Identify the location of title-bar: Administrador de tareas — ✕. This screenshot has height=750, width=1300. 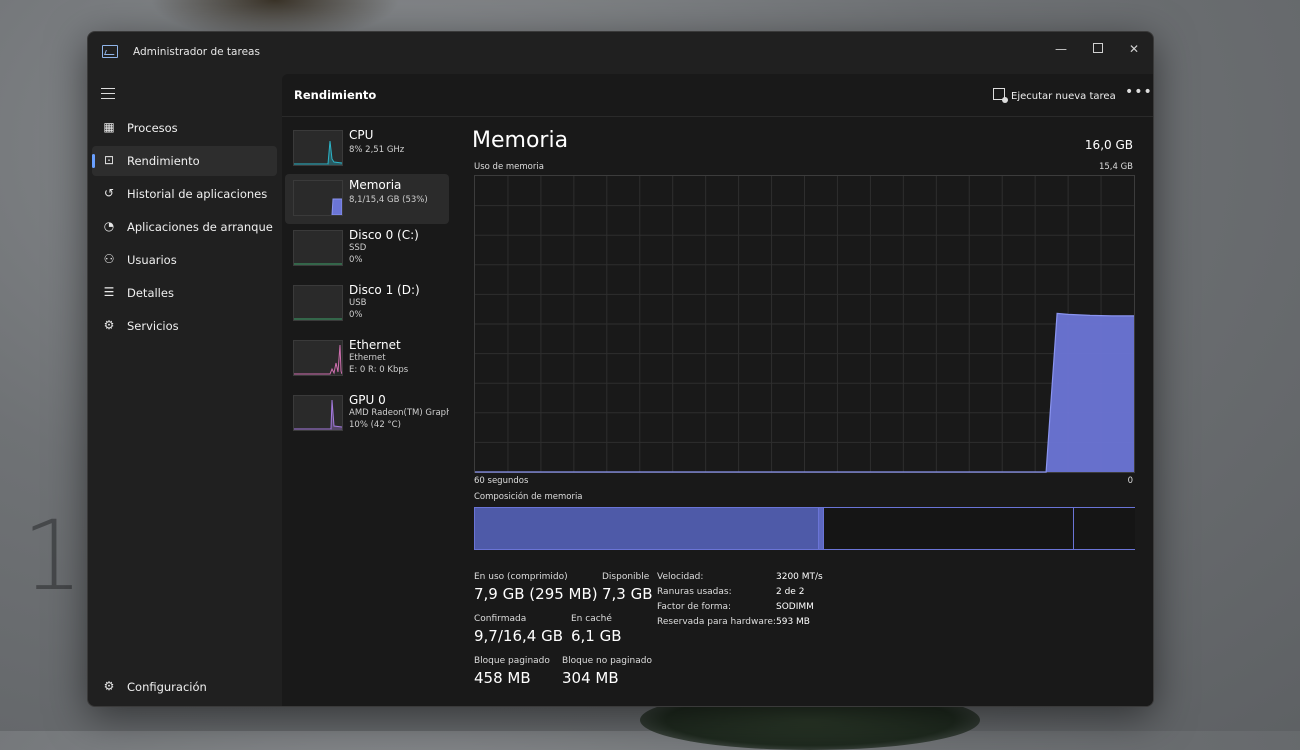
(620, 53).